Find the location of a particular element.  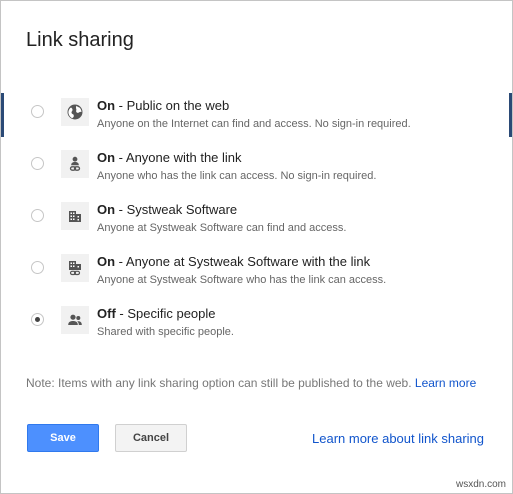

building-icon is located at coordinates (75, 216).